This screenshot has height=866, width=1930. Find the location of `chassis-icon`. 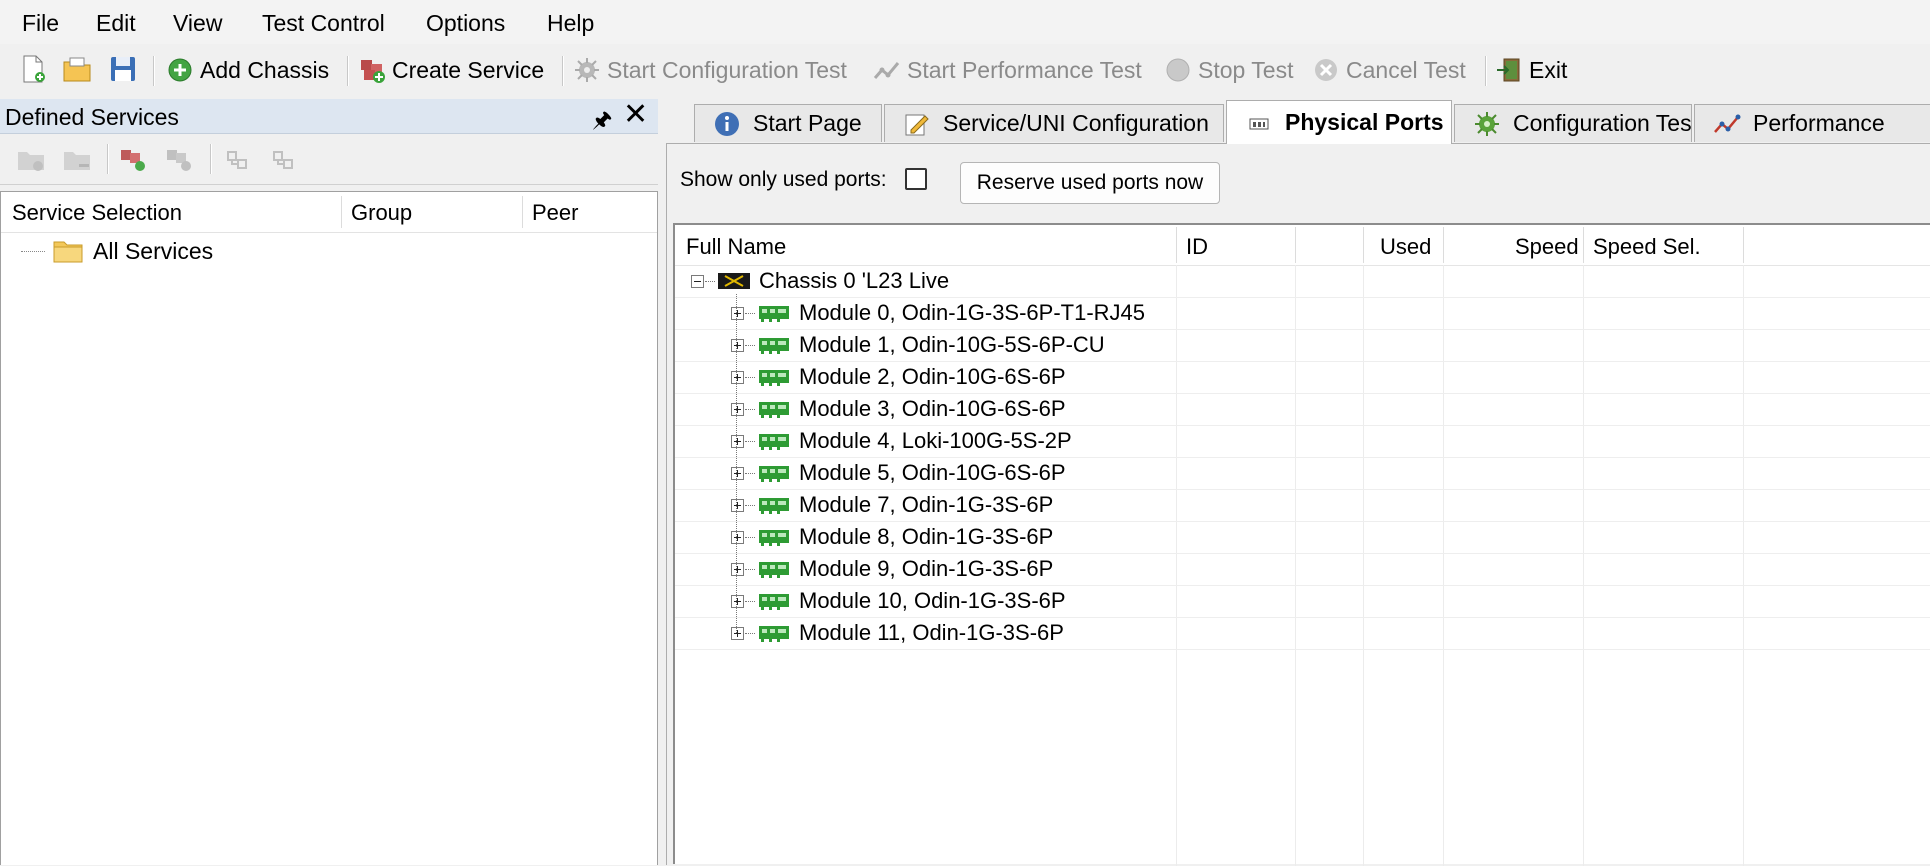

chassis-icon is located at coordinates (734, 281).